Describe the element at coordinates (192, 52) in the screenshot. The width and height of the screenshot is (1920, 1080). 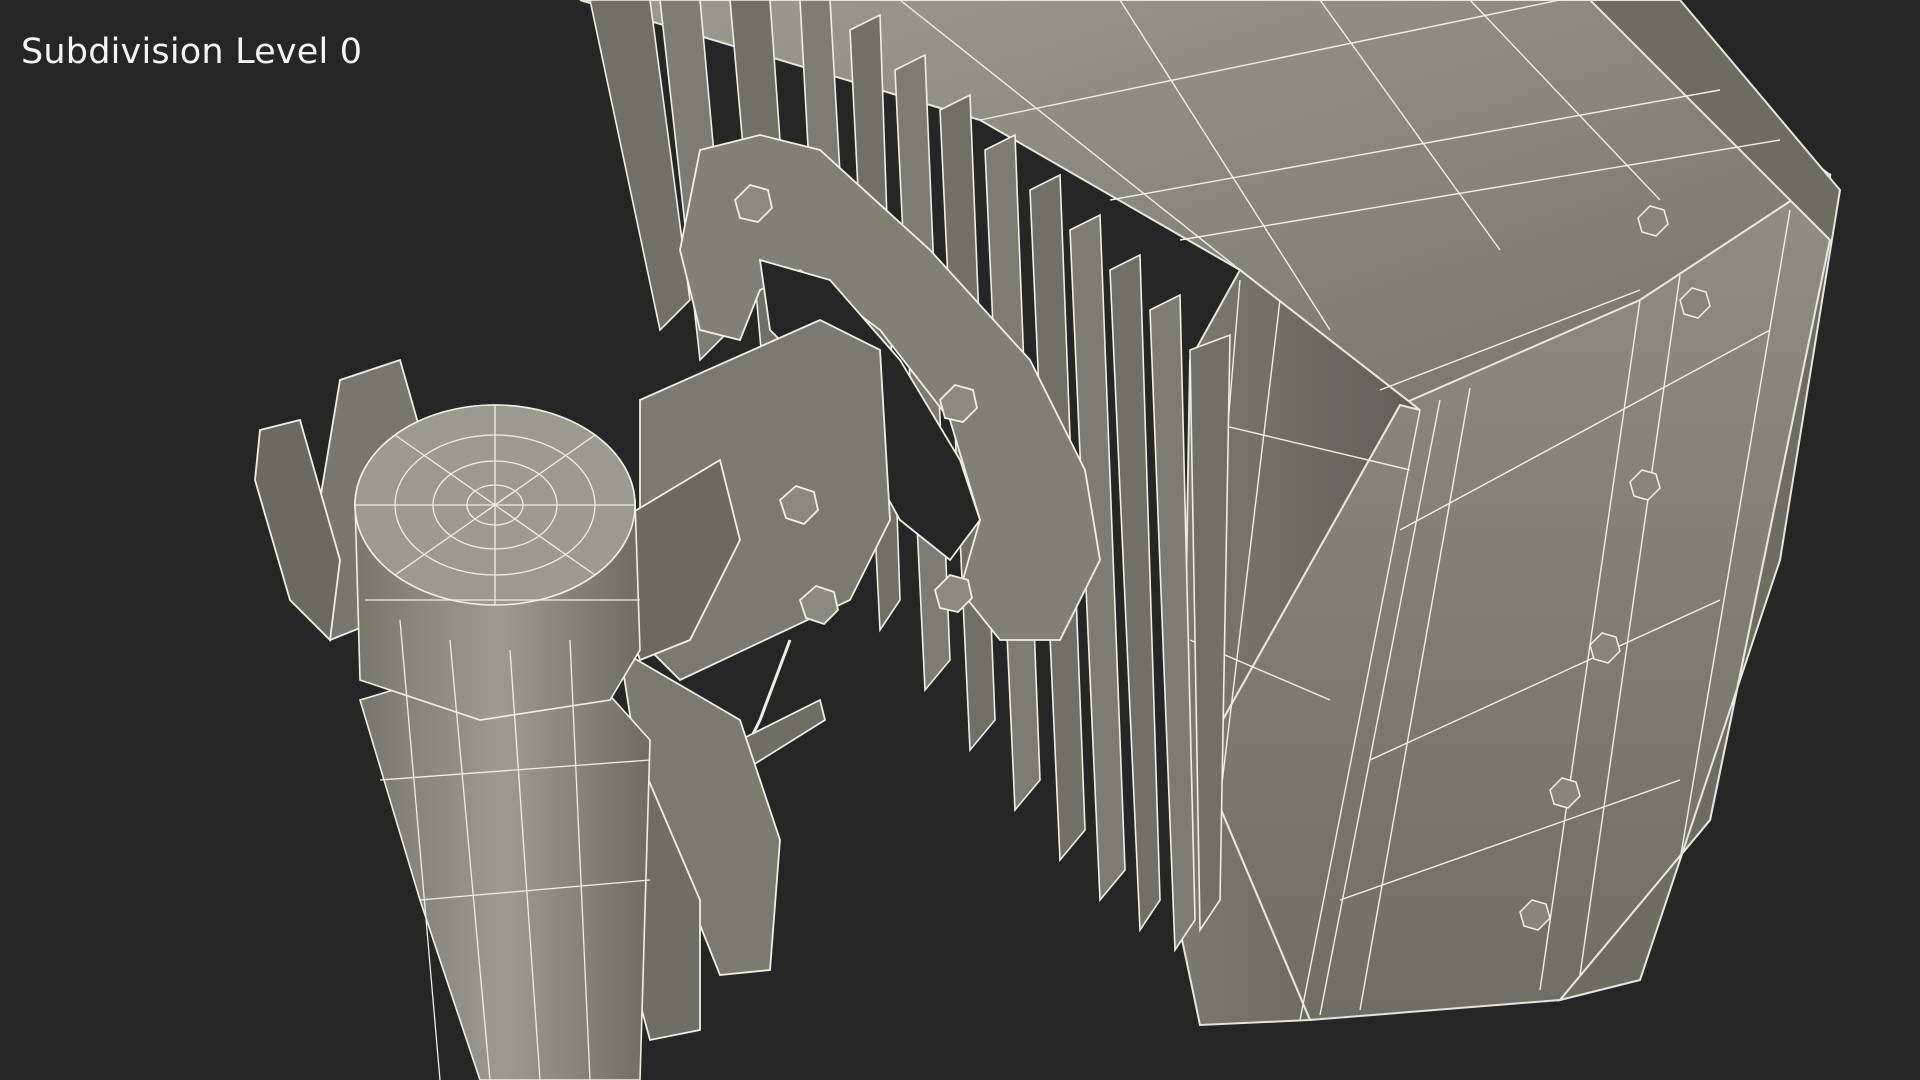
I see `subdivision-level-label: Subdivision Level 0` at that location.